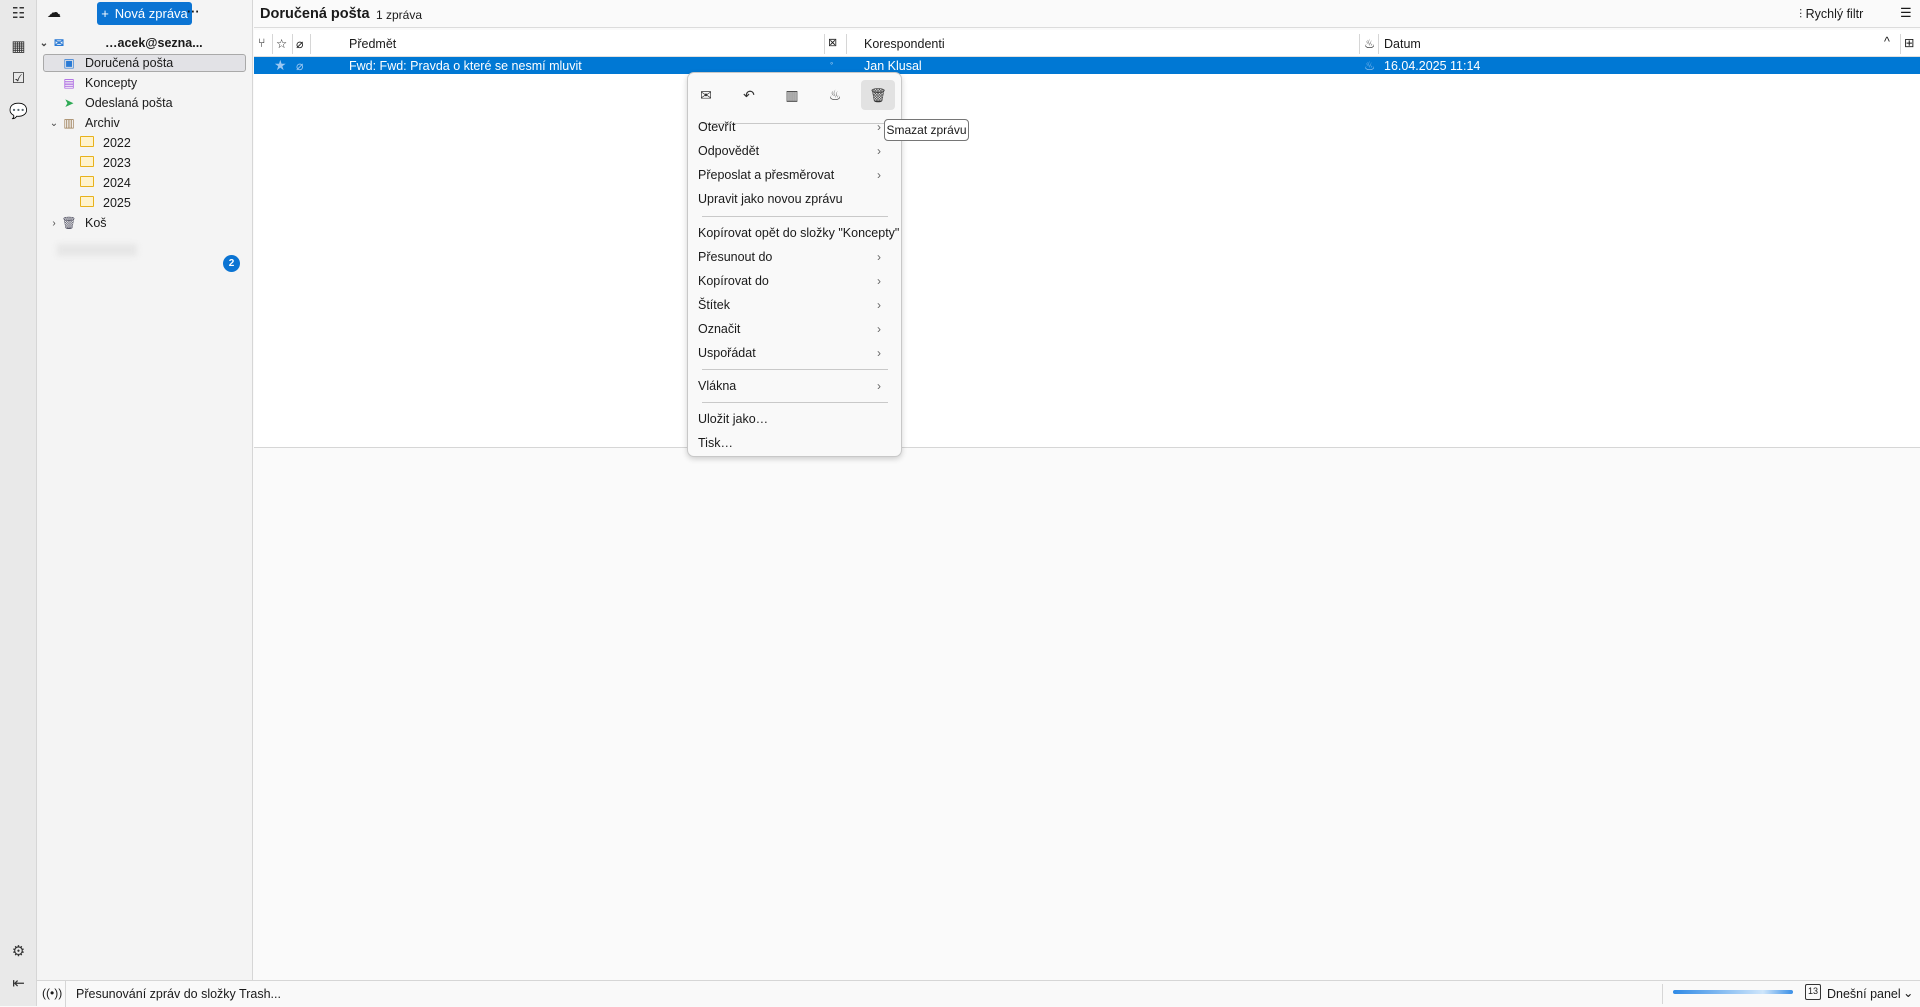 The image size is (1920, 1007). I want to click on menu-open: Otevřít ›, so click(795, 127).